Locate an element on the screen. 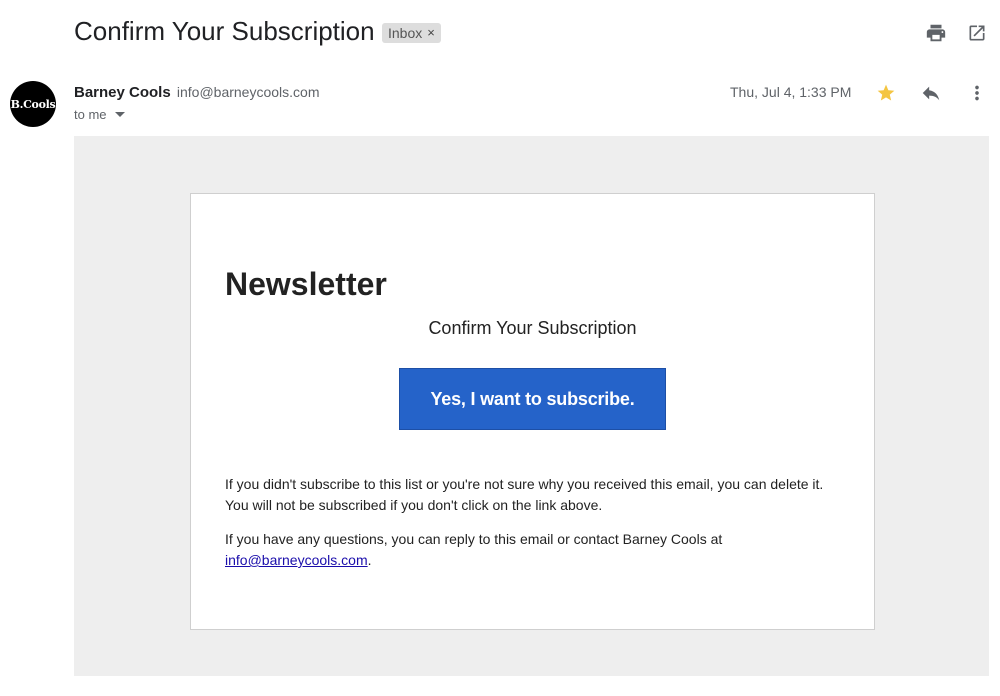  sender-avatar: B.Cools is located at coordinates (33, 104).